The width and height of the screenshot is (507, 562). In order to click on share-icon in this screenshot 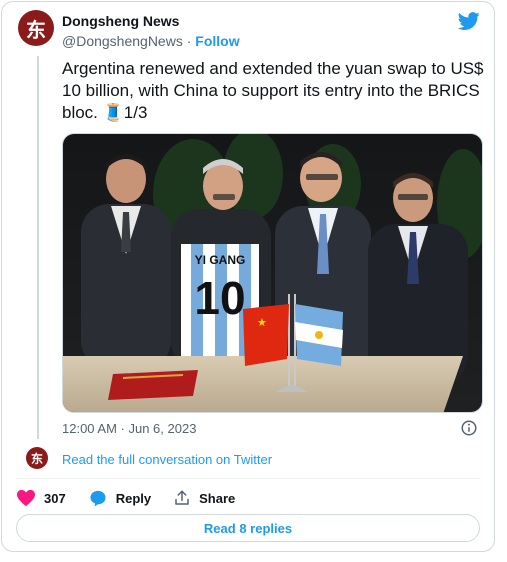, I will do `click(182, 497)`.